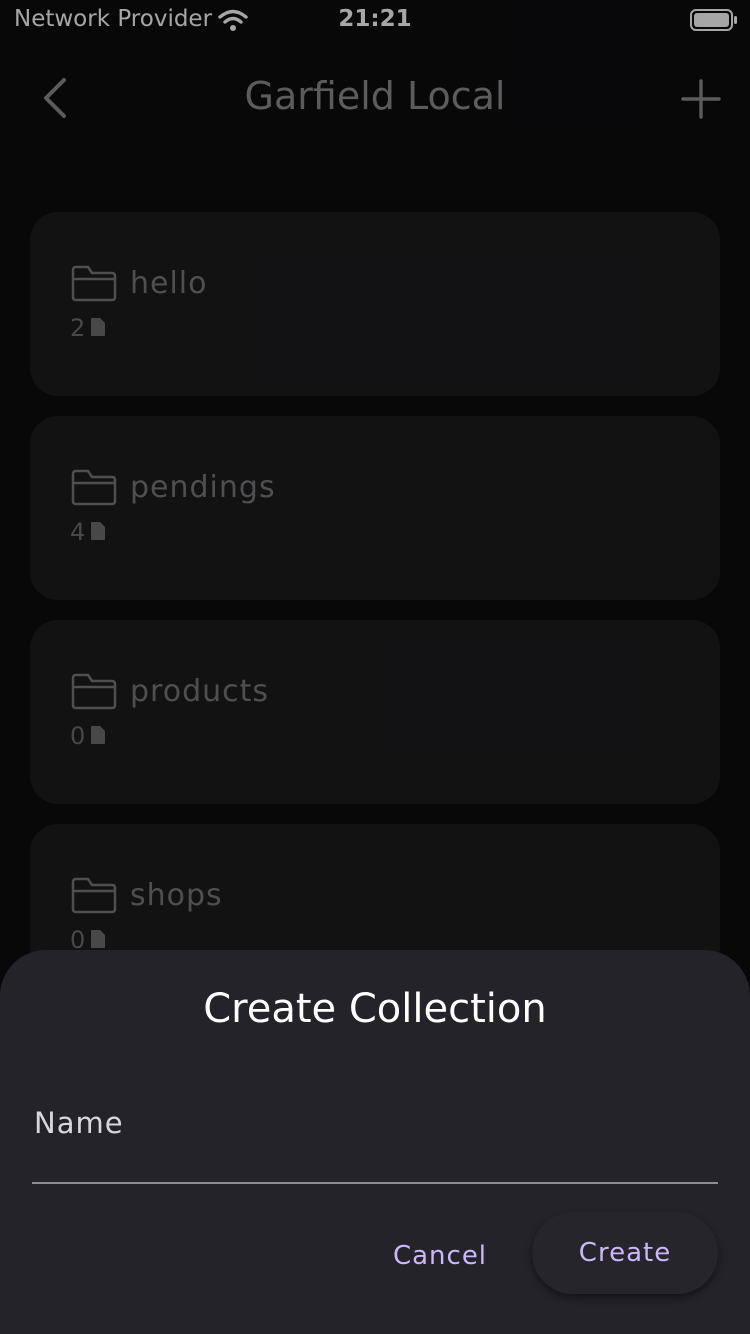  What do you see at coordinates (375, 1165) in the screenshot?
I see `name-input` at bounding box center [375, 1165].